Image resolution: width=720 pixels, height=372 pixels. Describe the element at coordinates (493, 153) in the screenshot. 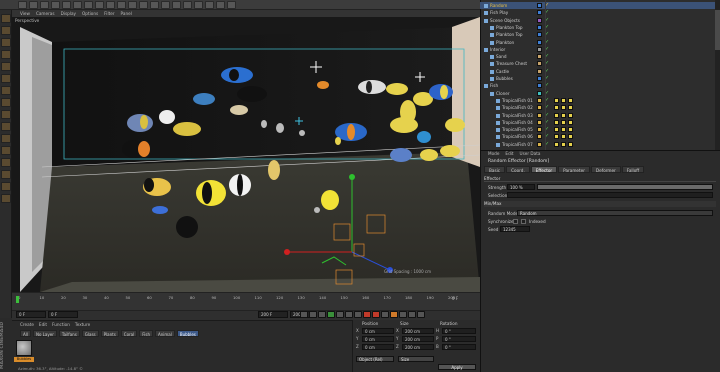

I see `attribute-menu-item: Mode` at that location.